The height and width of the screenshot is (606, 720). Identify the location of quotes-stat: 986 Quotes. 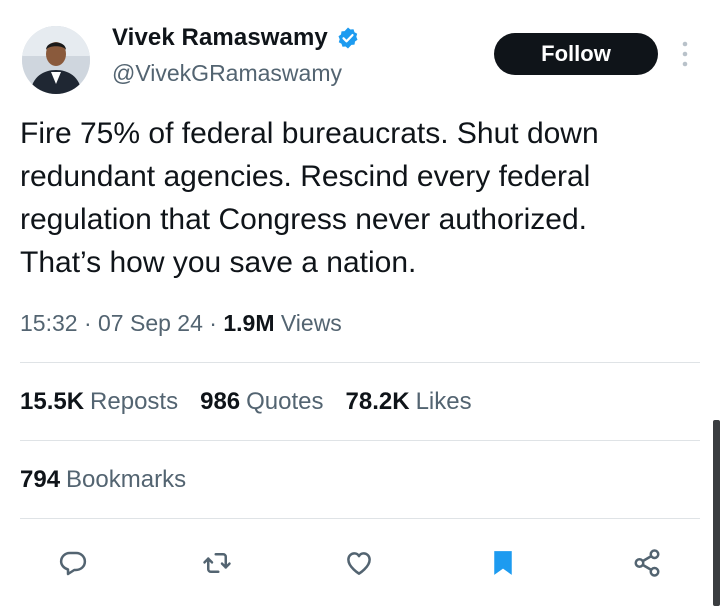
(261, 402).